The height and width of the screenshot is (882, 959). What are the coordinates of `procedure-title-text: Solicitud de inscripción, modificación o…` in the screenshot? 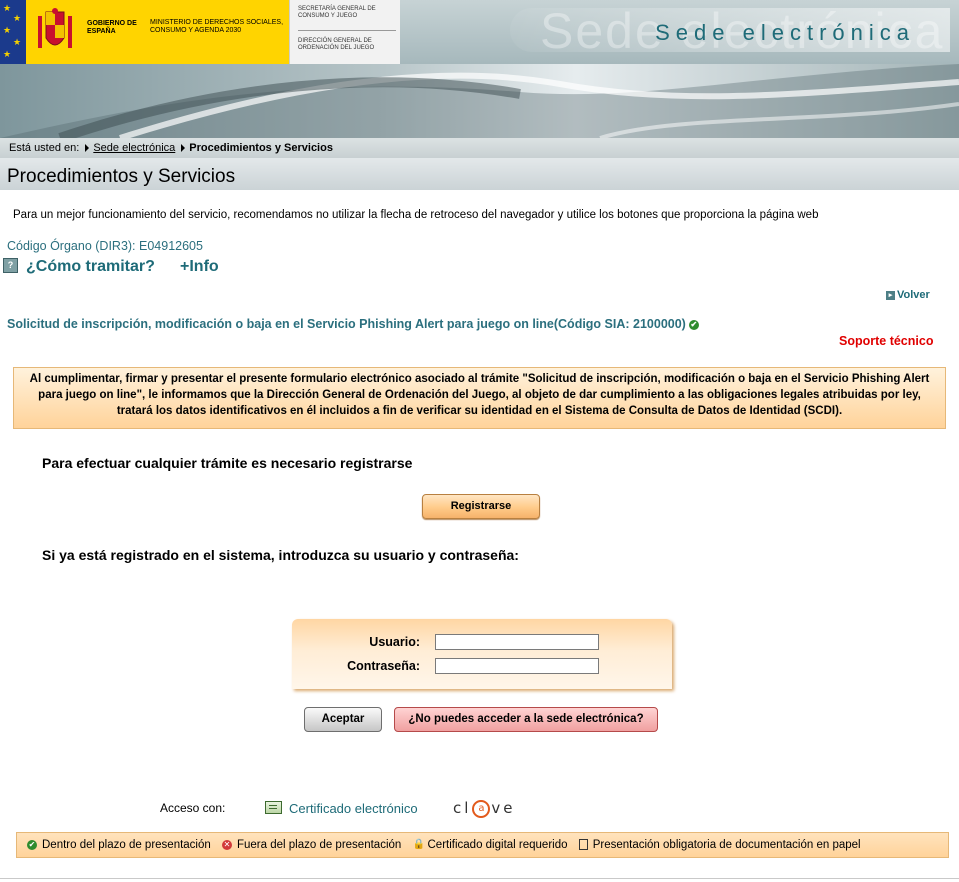 It's located at (346, 324).